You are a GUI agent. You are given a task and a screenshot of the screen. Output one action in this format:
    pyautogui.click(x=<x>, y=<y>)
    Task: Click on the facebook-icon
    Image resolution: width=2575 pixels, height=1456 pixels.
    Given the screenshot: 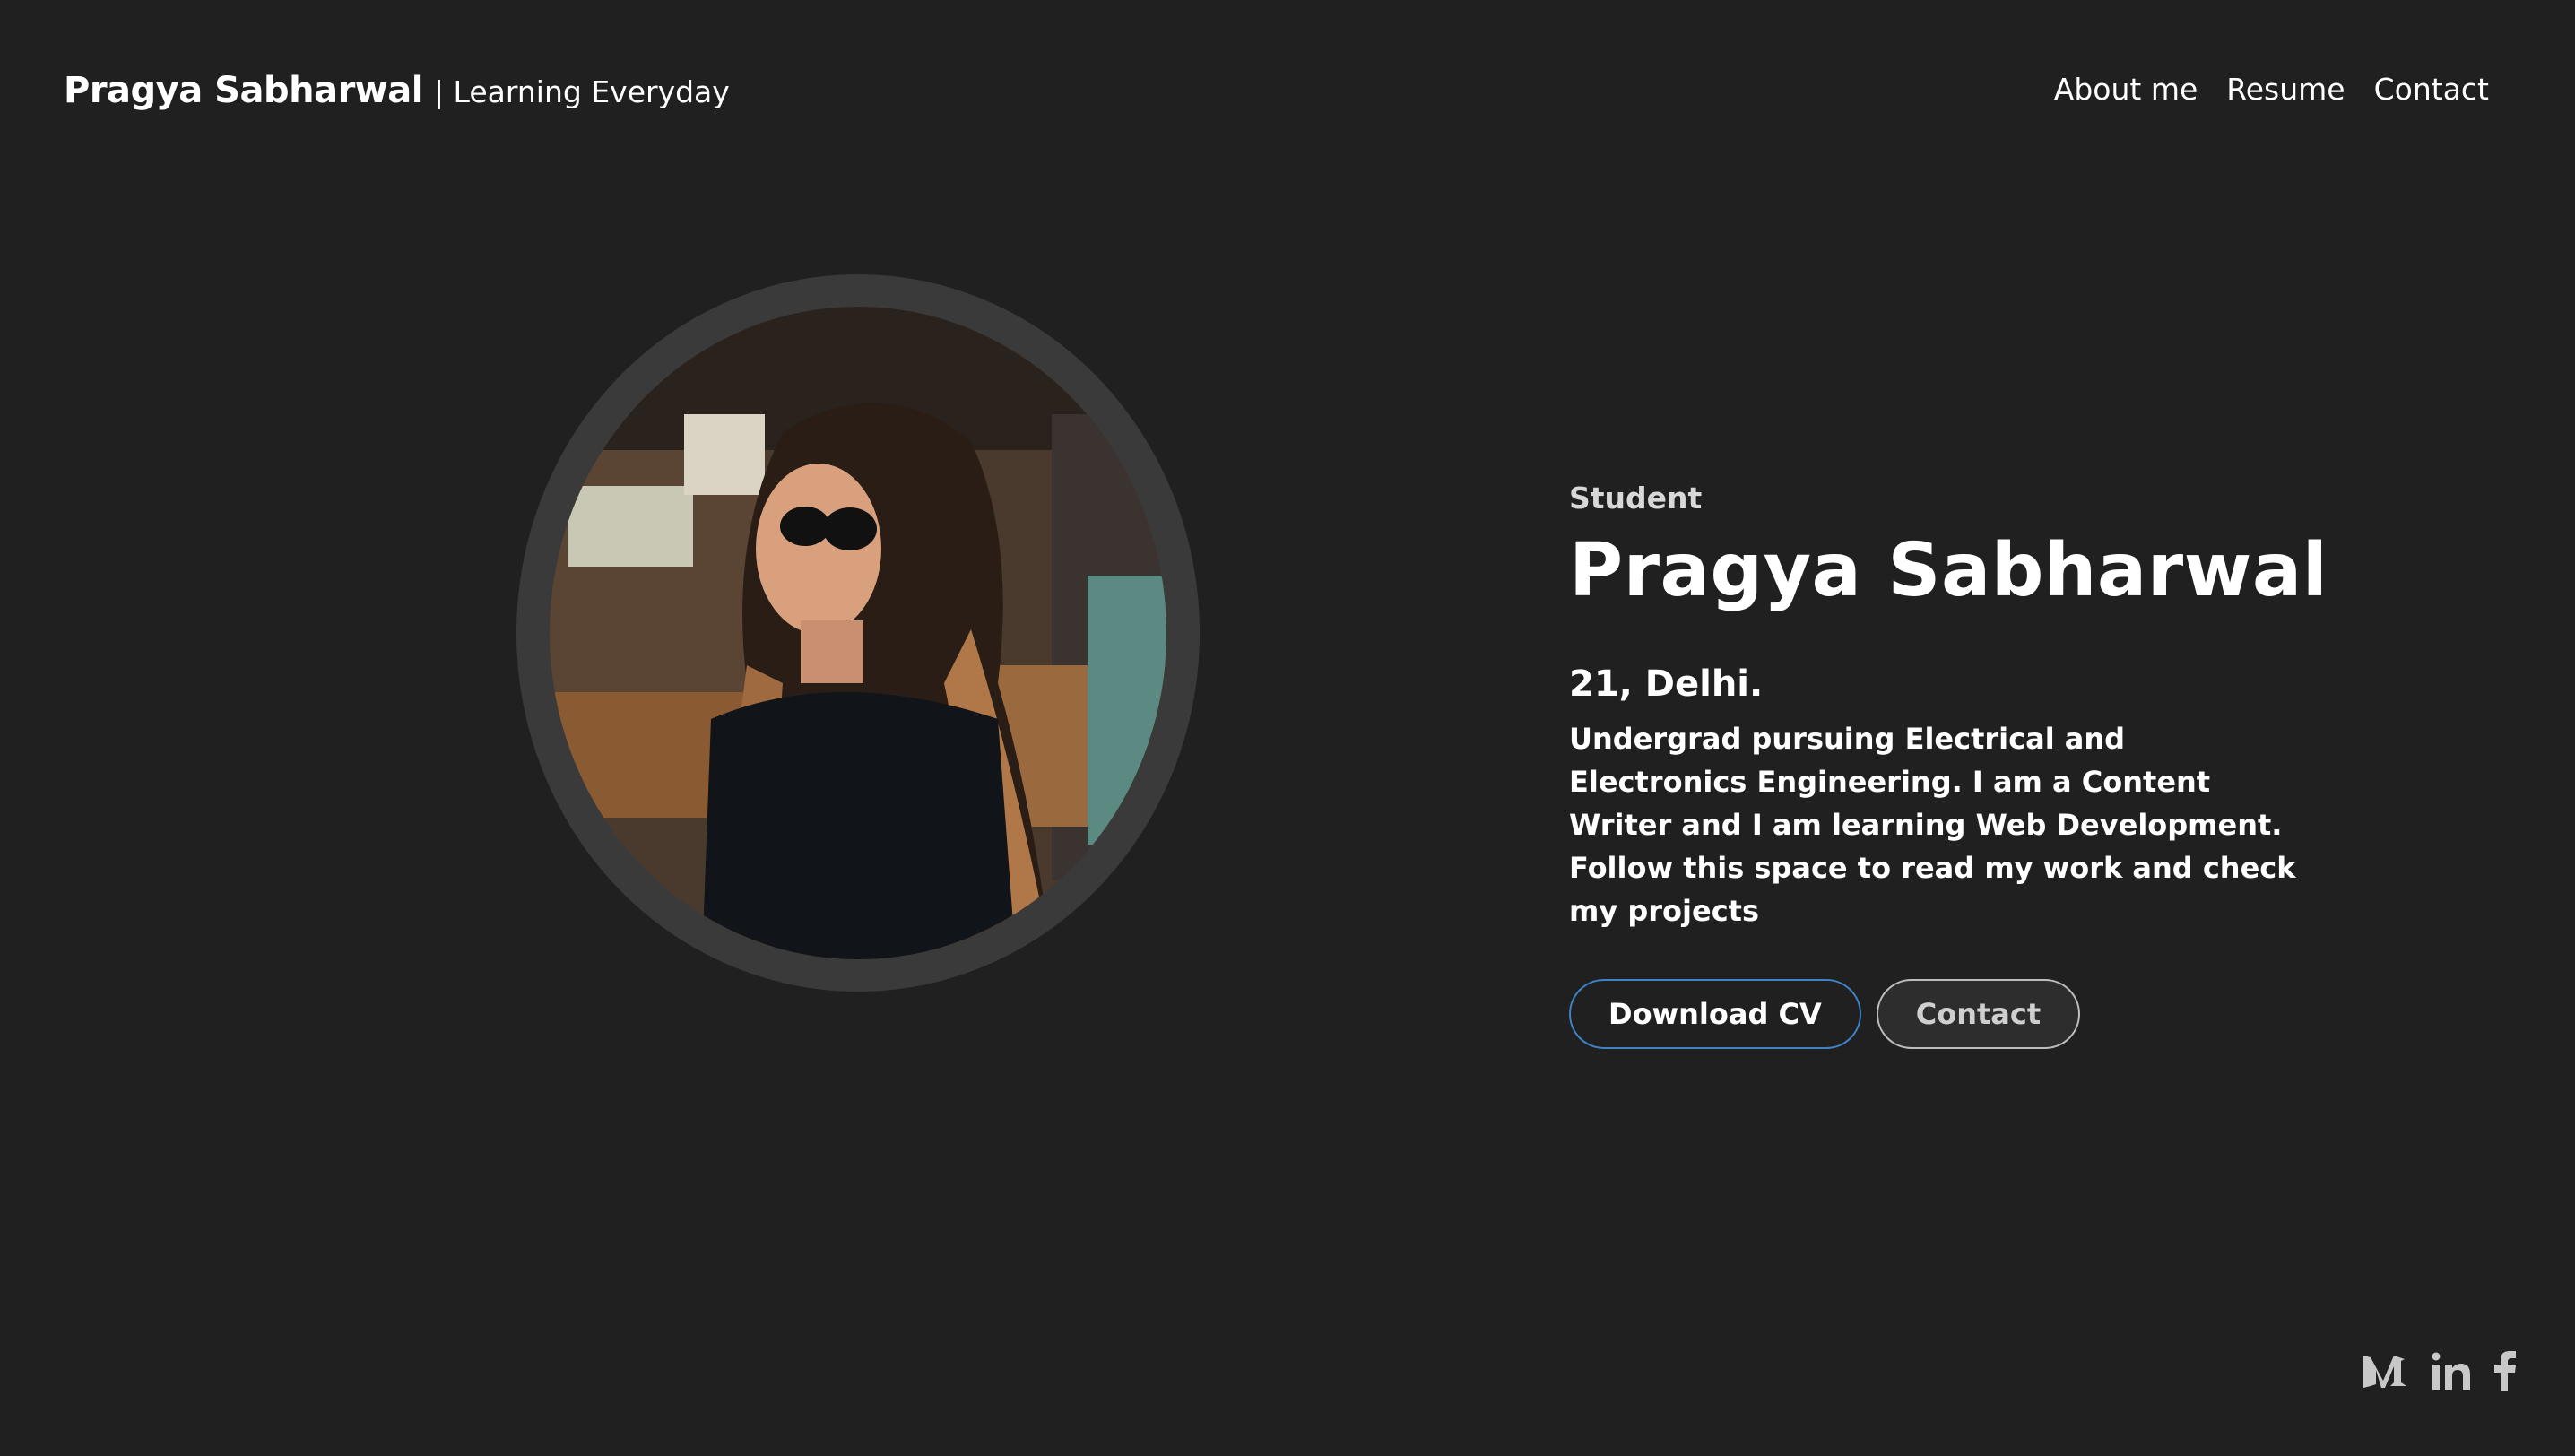 What is the action you would take?
    pyautogui.click(x=2505, y=1370)
    